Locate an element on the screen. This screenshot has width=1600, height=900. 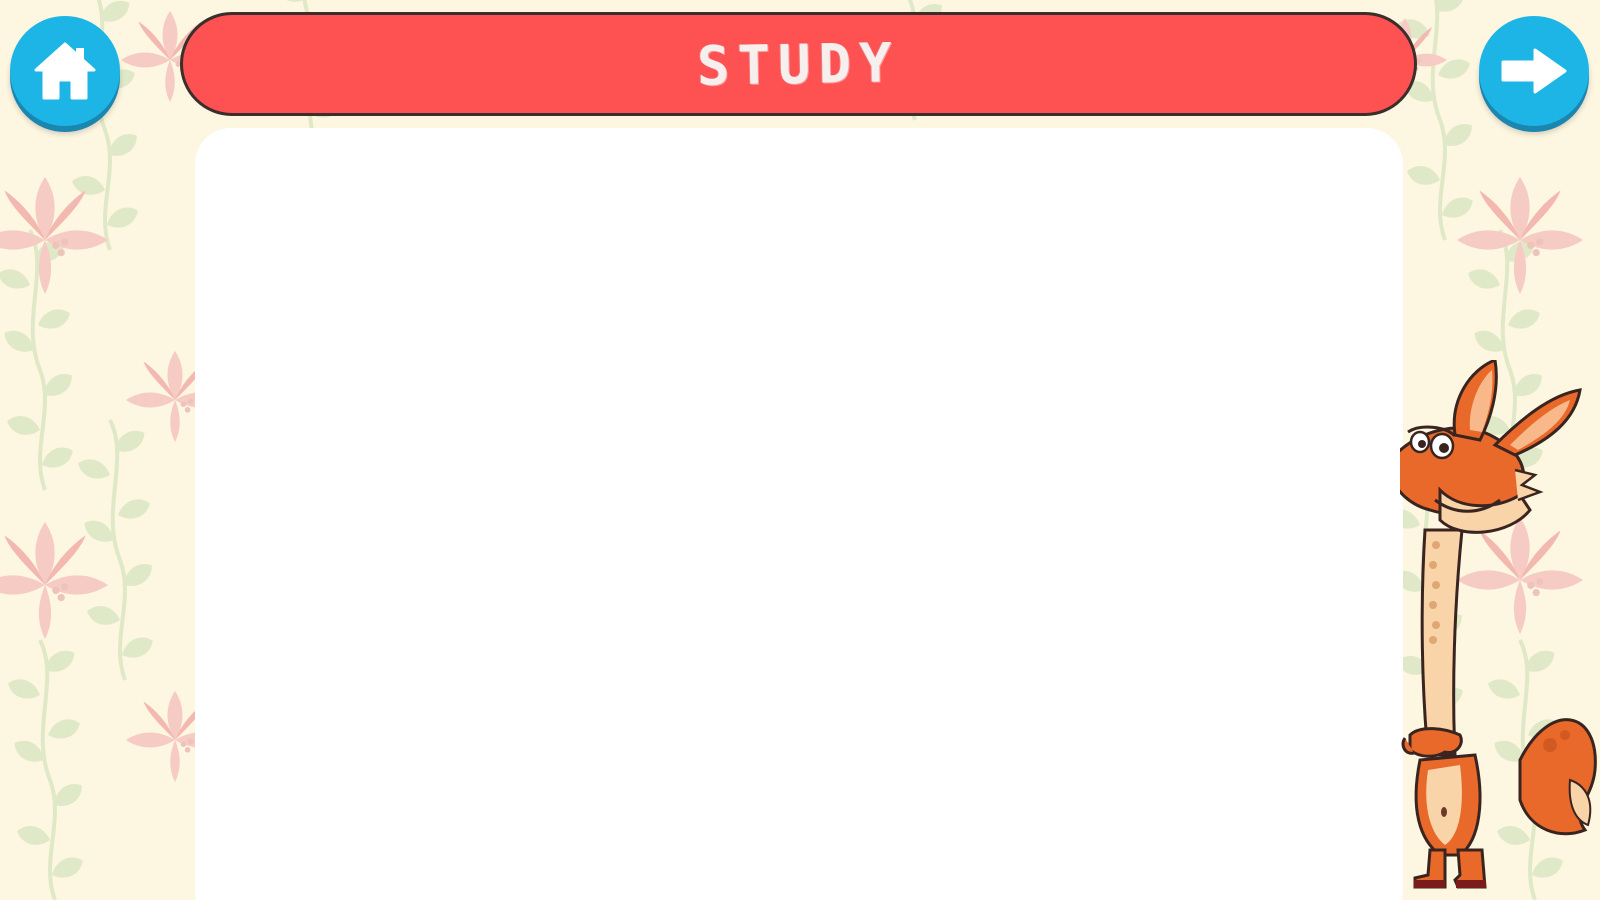
title-banner: STUDY is located at coordinates (798, 64).